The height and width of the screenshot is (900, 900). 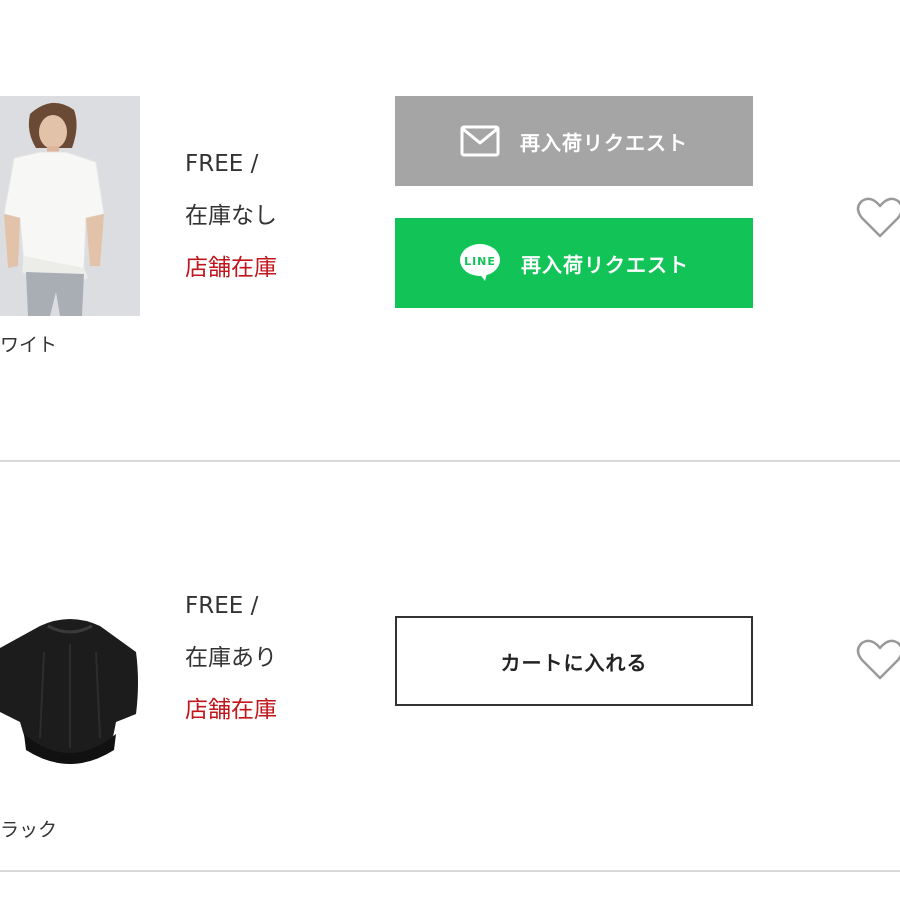 I want to click on item-info: FREE / 在庫なし 店舗在庫, so click(x=231, y=216).